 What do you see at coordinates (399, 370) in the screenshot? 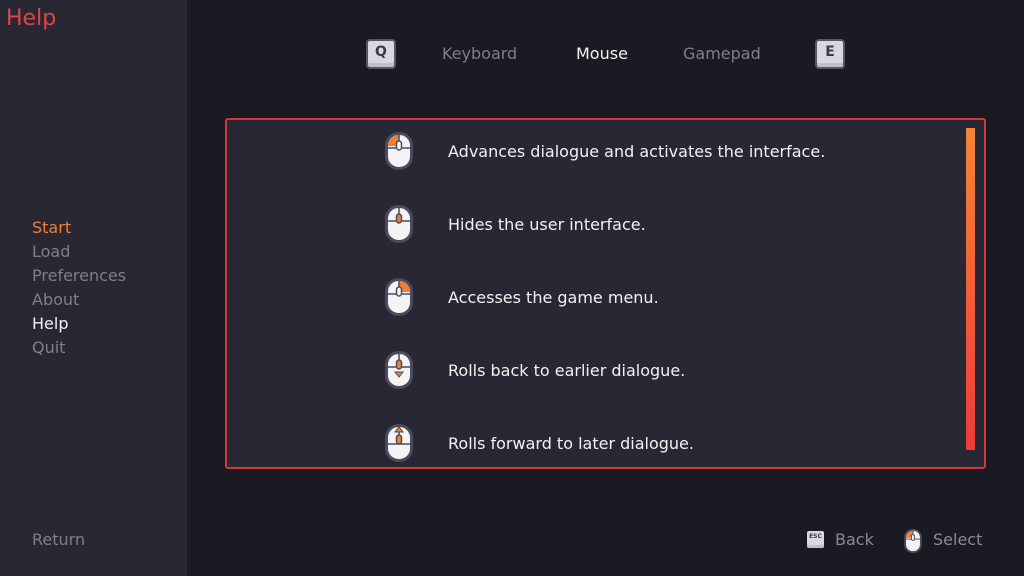
I see `mouse-scroll-down-icon` at bounding box center [399, 370].